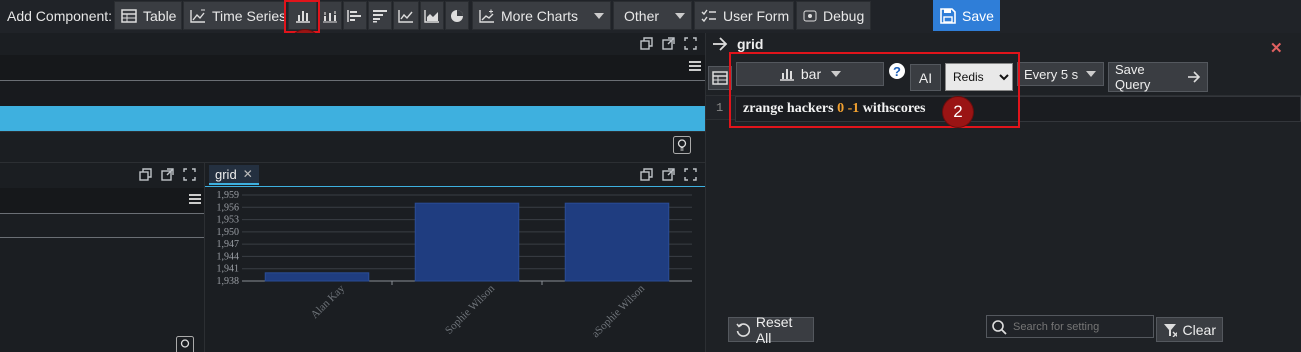 The image size is (1301, 352). I want to click on save-button: Save, so click(966, 15).